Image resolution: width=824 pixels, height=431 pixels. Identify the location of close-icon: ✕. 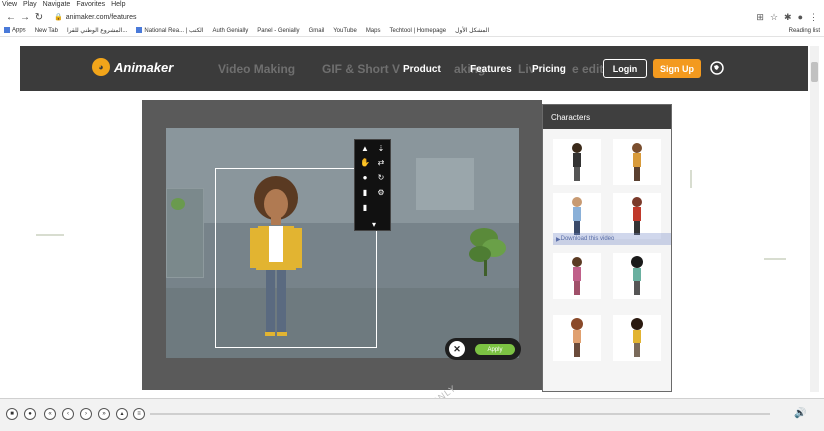
(457, 349).